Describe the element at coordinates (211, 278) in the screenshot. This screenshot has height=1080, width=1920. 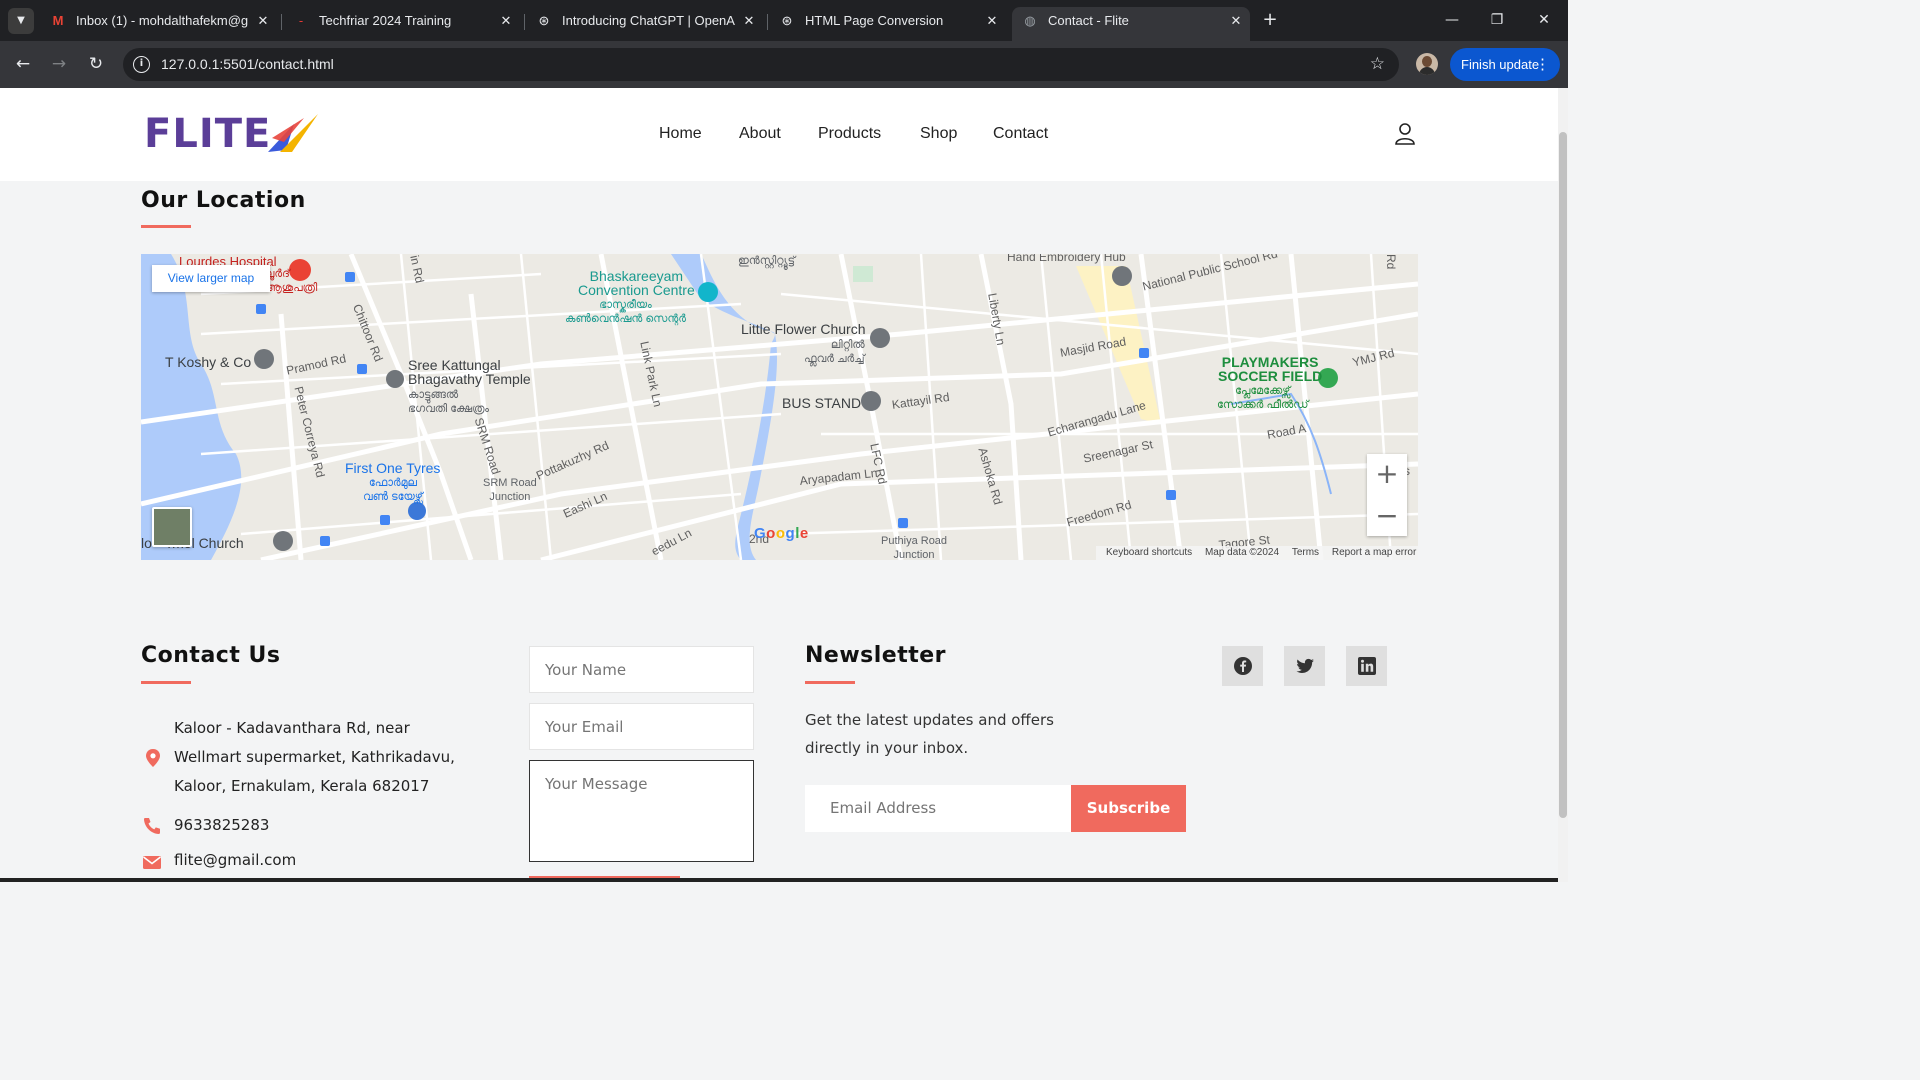
I see `view-larger-map-link: View larger map` at that location.